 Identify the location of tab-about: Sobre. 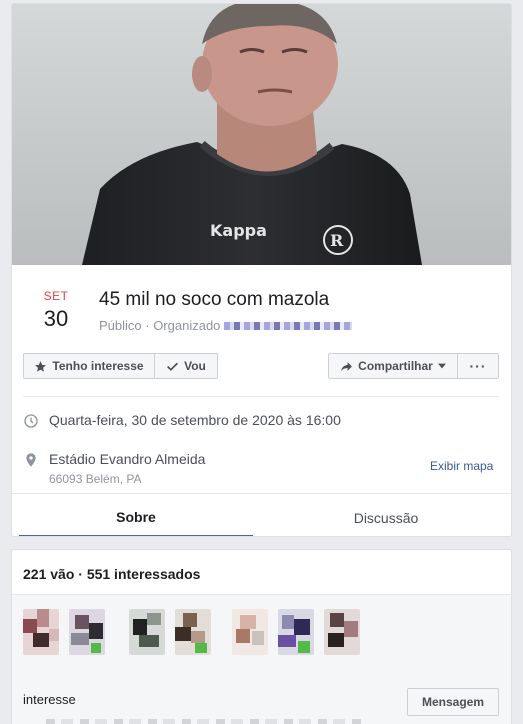
(136, 517).